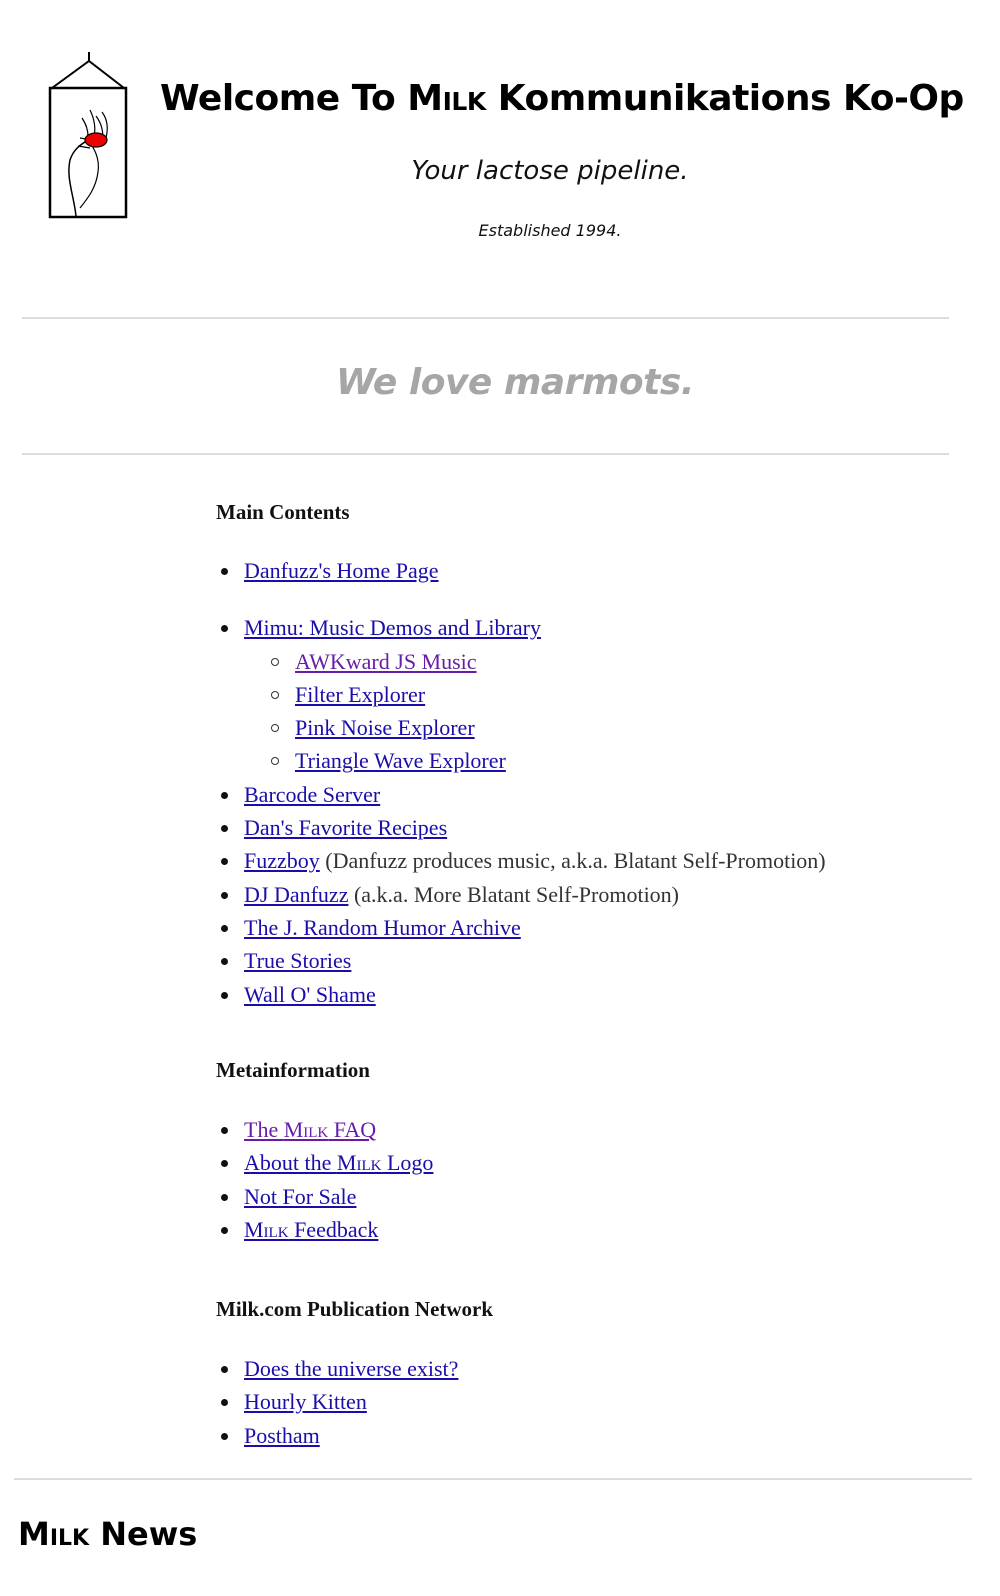 This screenshot has width=1000, height=1596. I want to click on filter-explorer-link: Filter Explorer, so click(360, 694).